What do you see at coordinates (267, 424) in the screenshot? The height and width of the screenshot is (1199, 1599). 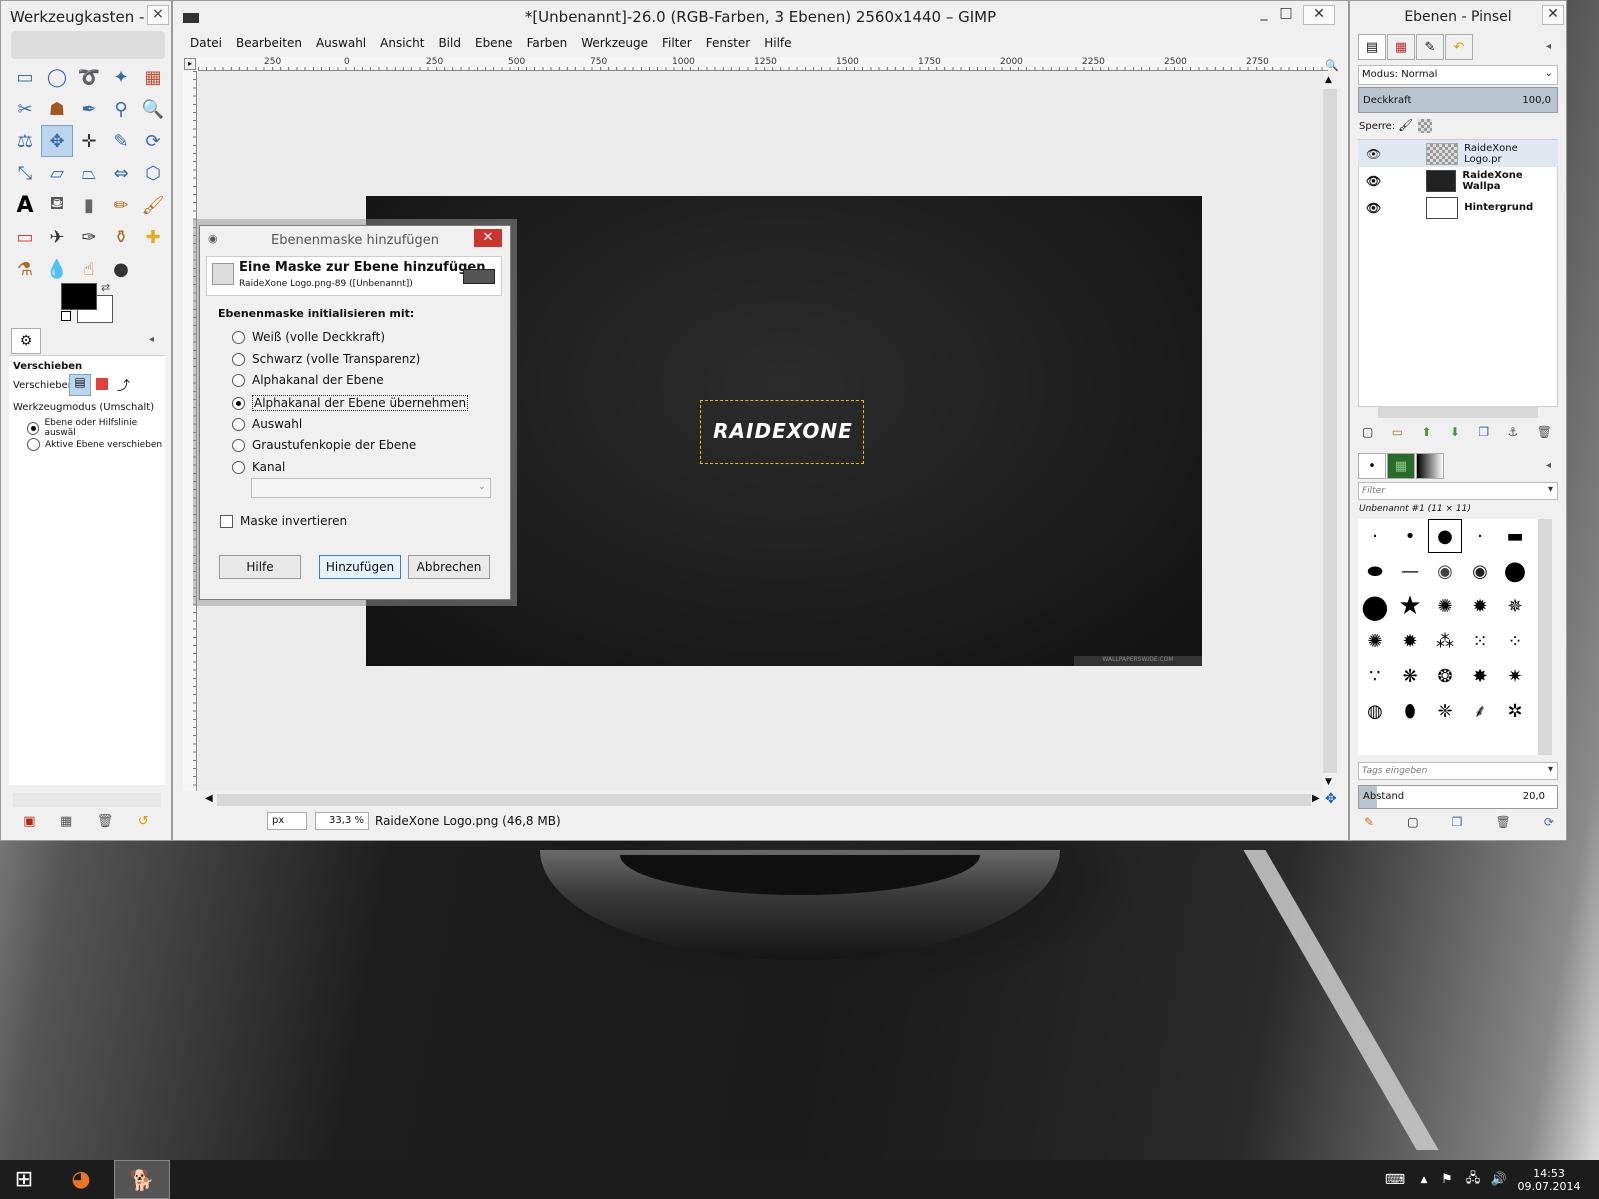 I see `option-selection: Auswahl` at bounding box center [267, 424].